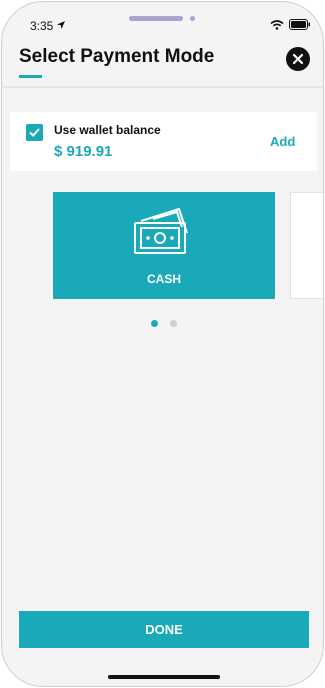  What do you see at coordinates (162, 22) in the screenshot?
I see `status-bar: 3:35` at bounding box center [162, 22].